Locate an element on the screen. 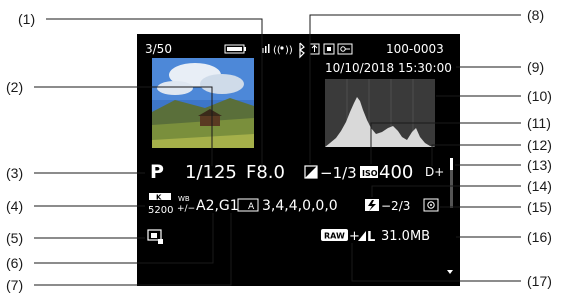 The width and height of the screenshot is (588, 295). svg-text: ISO is located at coordinates (370, 173).